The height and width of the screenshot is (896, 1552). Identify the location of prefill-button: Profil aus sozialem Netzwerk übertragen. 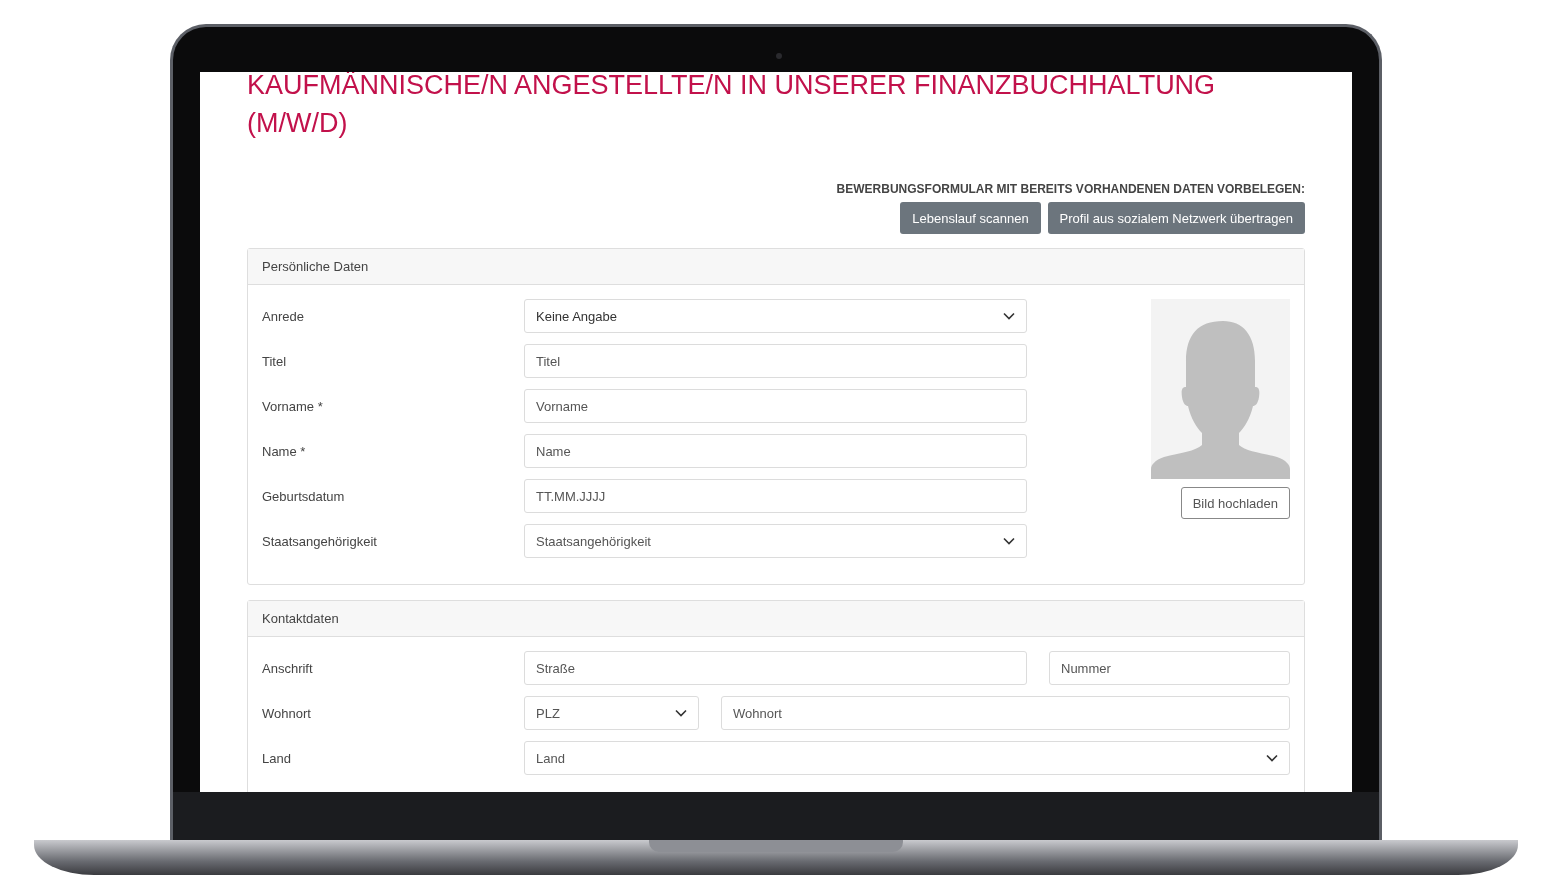
(1176, 218).